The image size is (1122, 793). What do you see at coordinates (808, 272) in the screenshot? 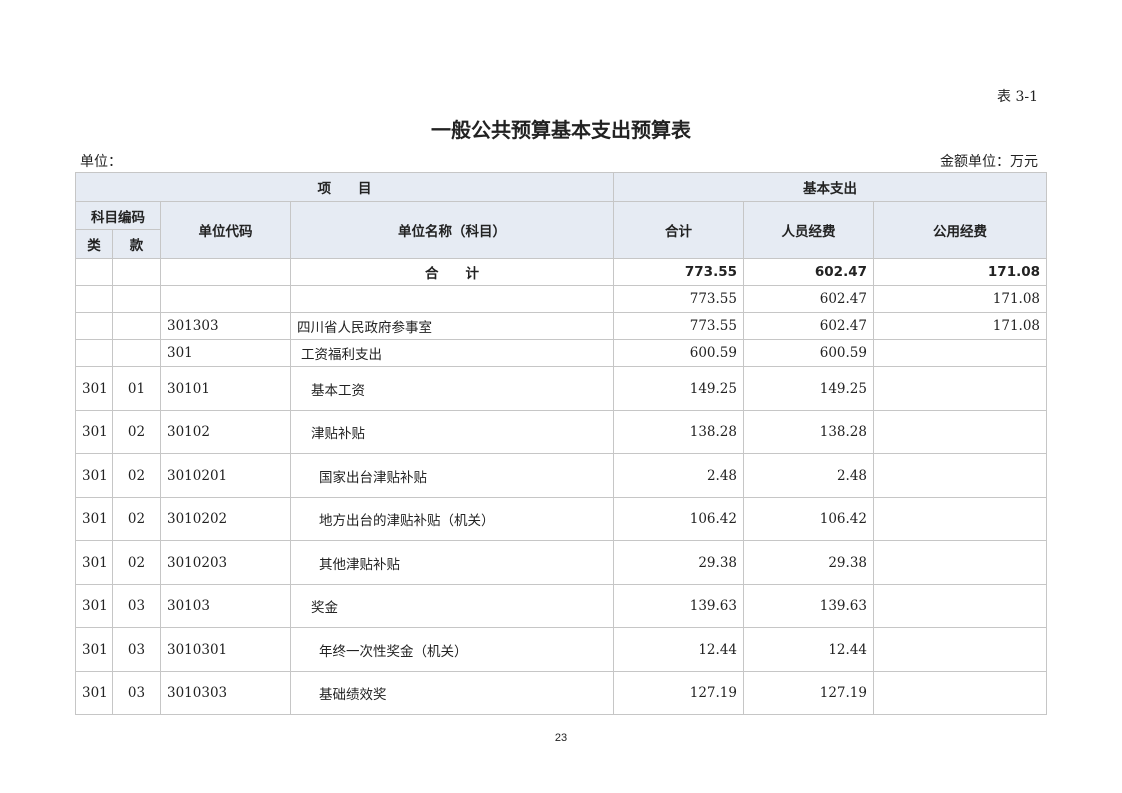
I see `total-personnel: 602.47` at bounding box center [808, 272].